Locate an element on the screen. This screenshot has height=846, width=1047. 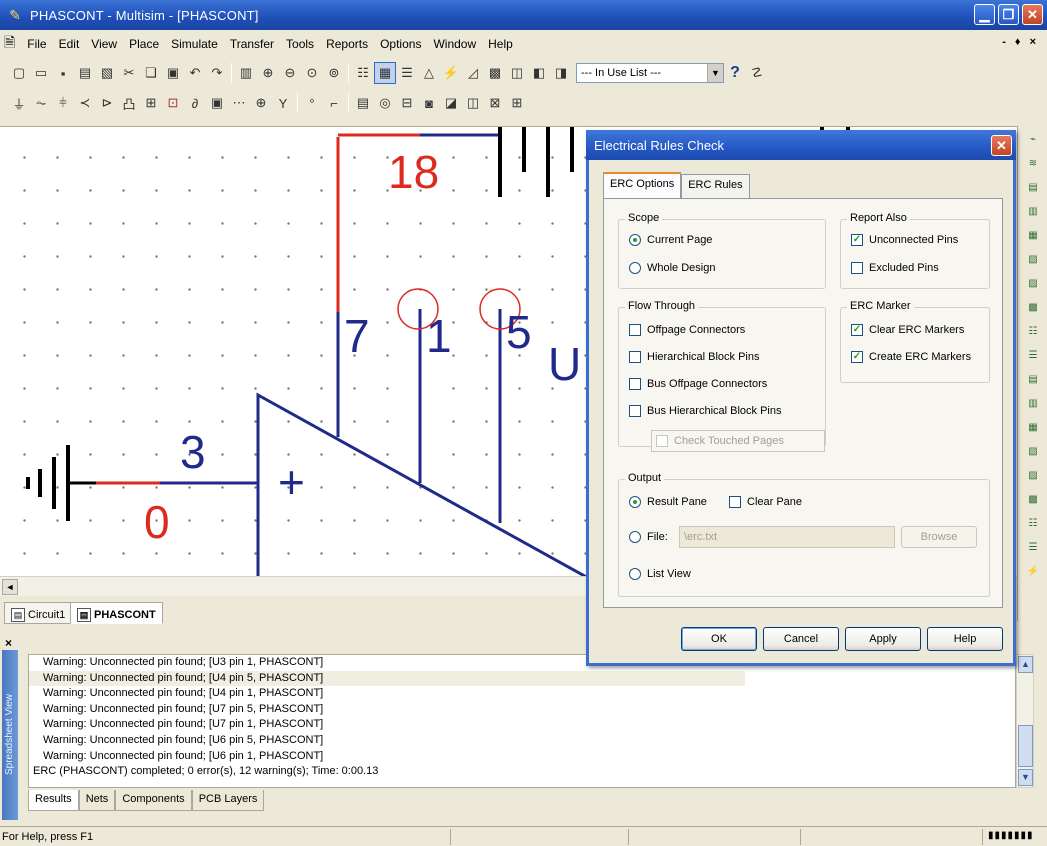
tab-components: Components is located at coordinates (153, 800).